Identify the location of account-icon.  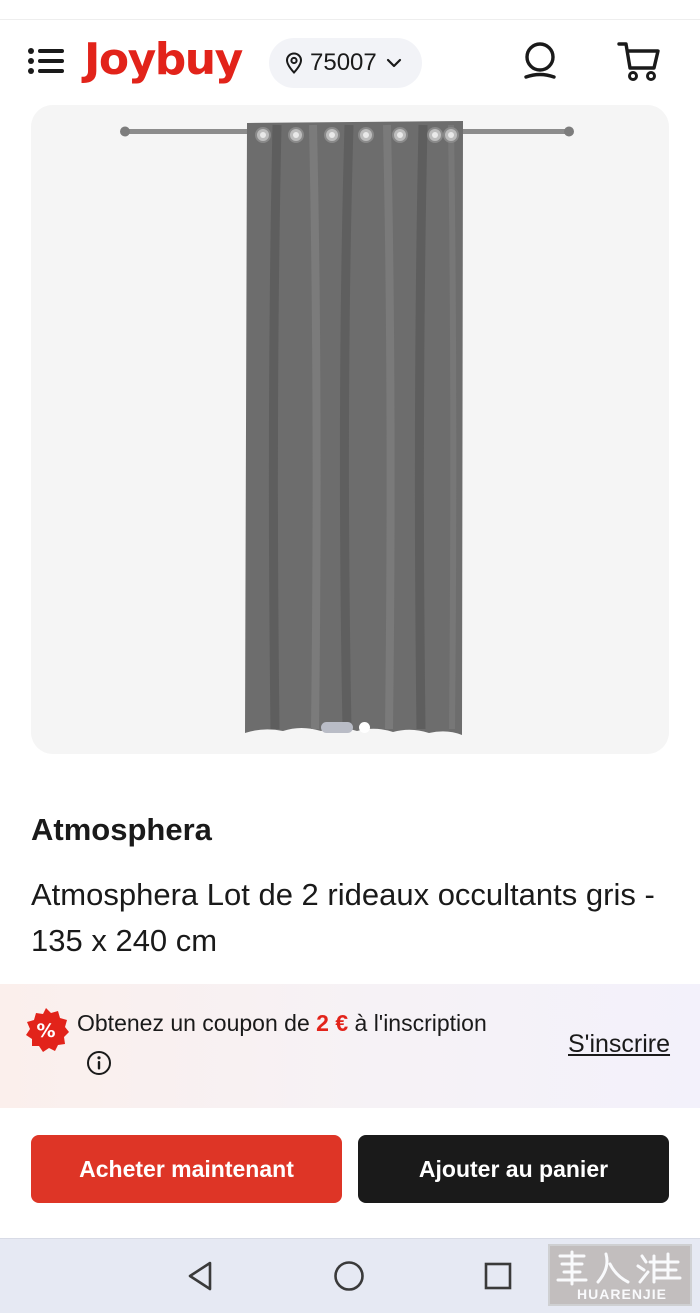
(540, 61).